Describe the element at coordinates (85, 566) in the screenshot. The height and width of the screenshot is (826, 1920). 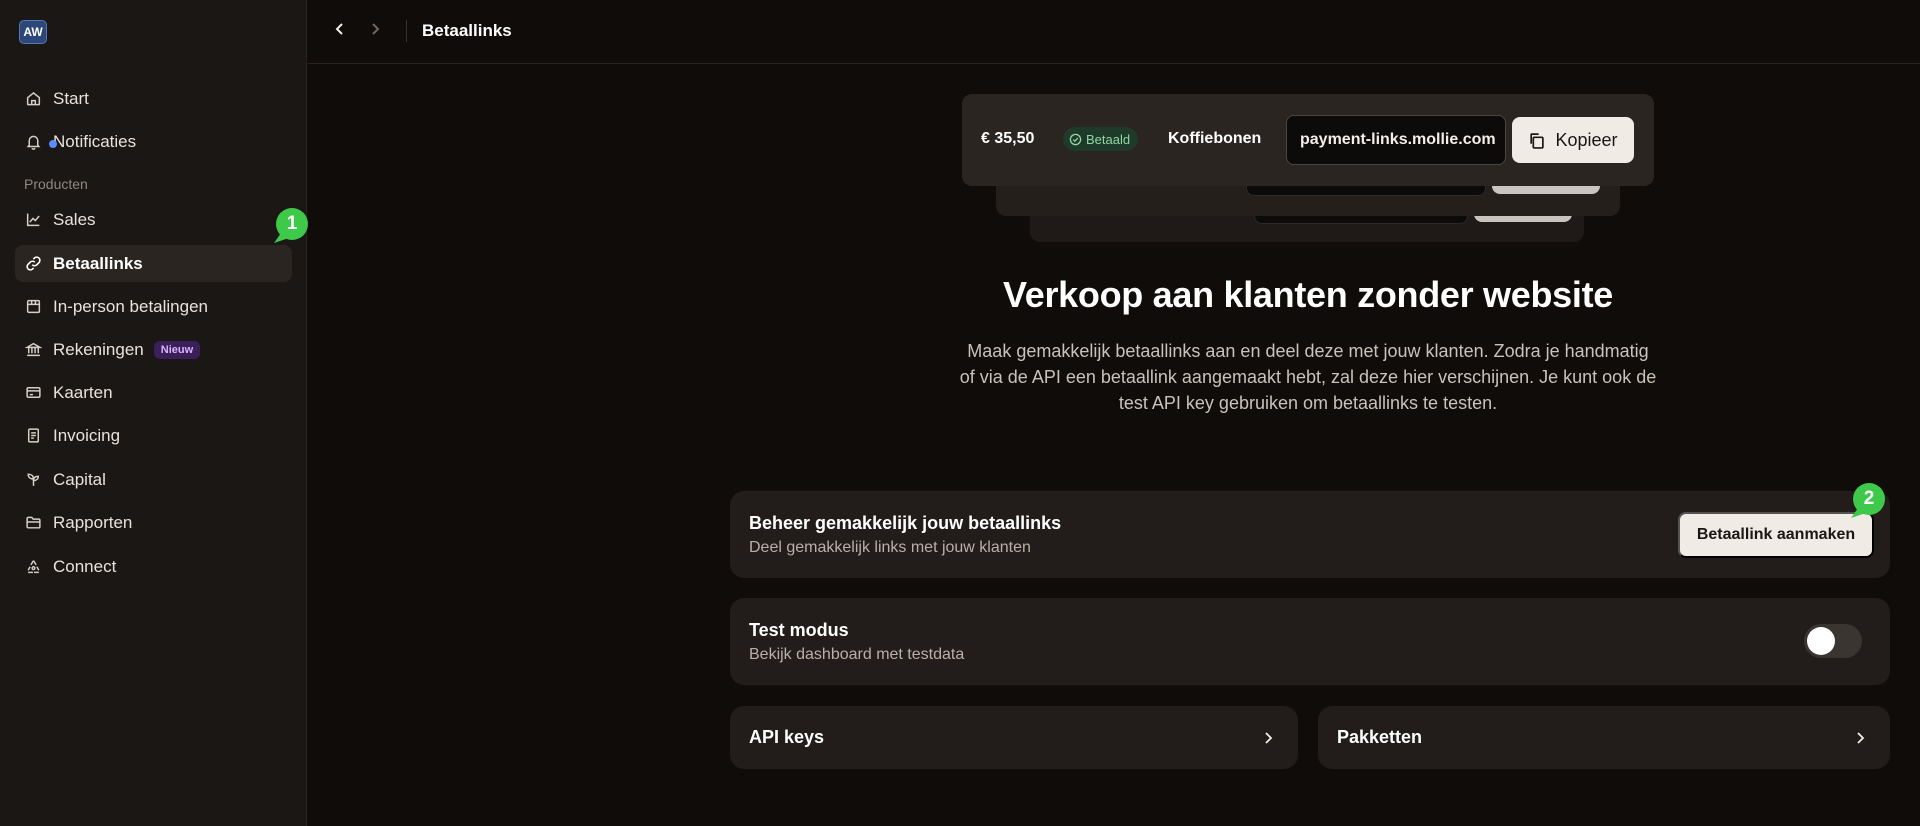
I see `sidebar-item-label: Connect` at that location.